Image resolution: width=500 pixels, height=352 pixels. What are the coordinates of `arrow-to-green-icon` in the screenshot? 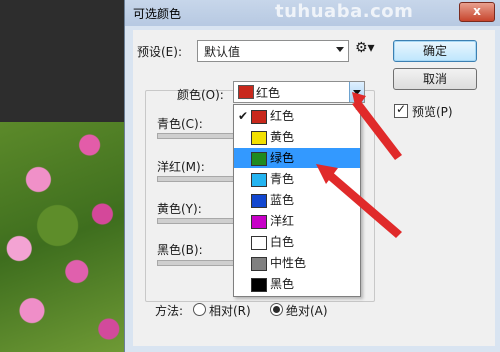 It's located at (363, 204).